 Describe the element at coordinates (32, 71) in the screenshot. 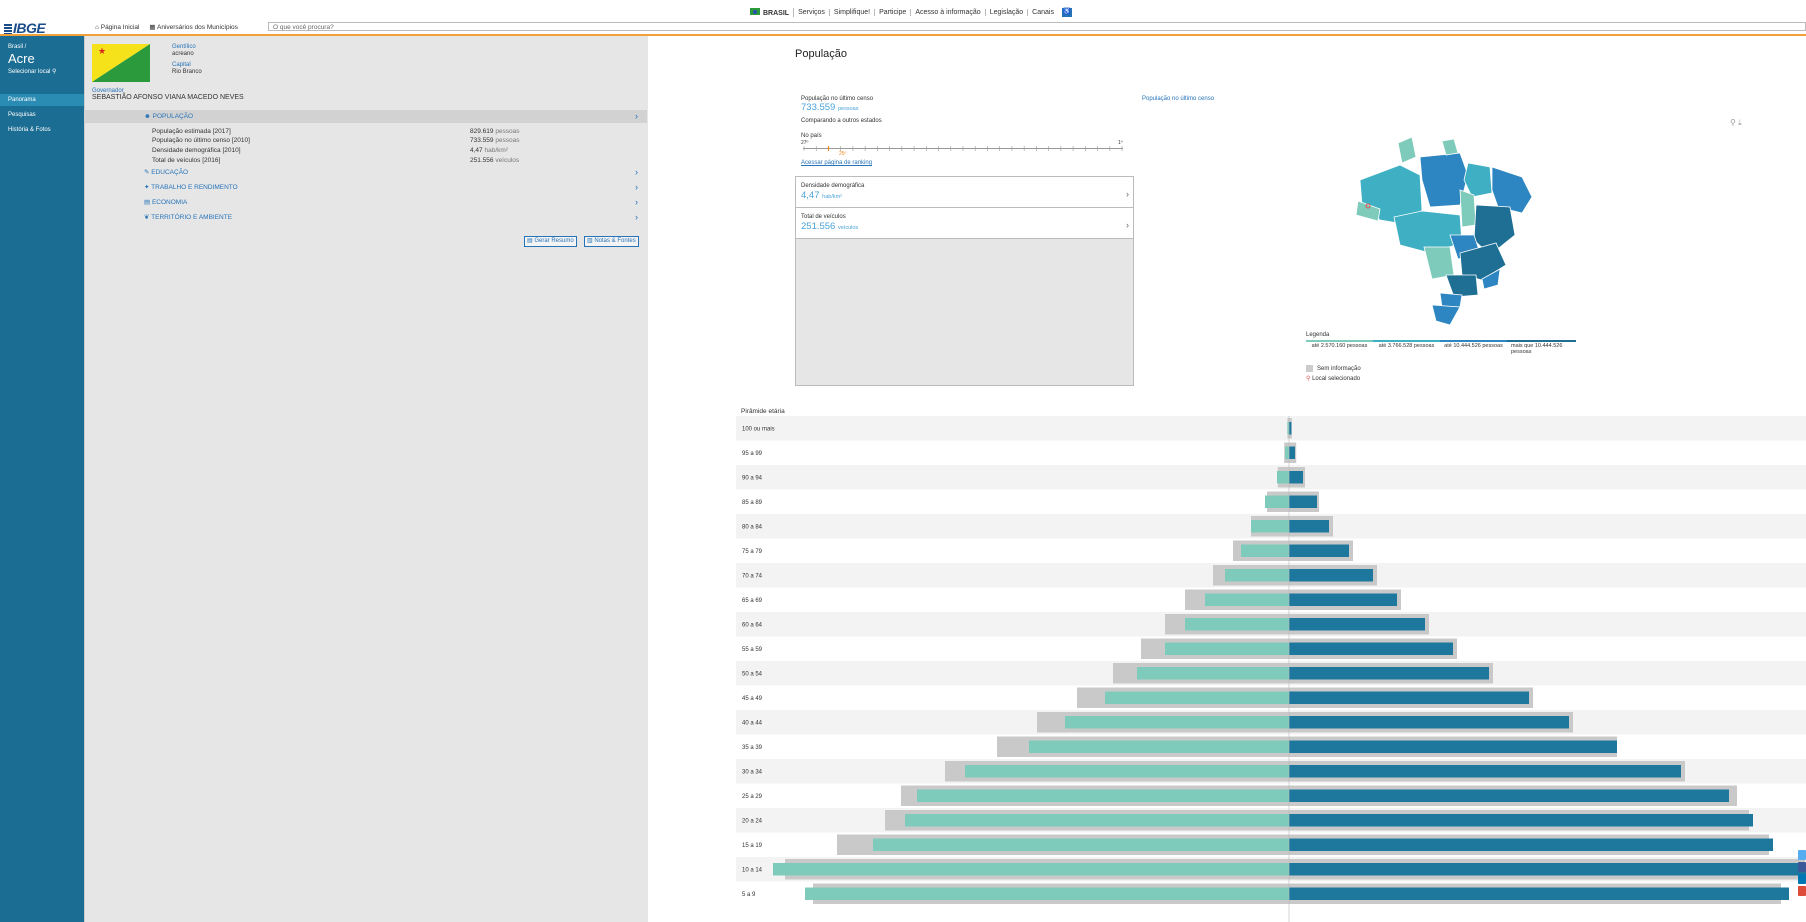

I see `select-location-button: Selecionar local ⚲` at that location.